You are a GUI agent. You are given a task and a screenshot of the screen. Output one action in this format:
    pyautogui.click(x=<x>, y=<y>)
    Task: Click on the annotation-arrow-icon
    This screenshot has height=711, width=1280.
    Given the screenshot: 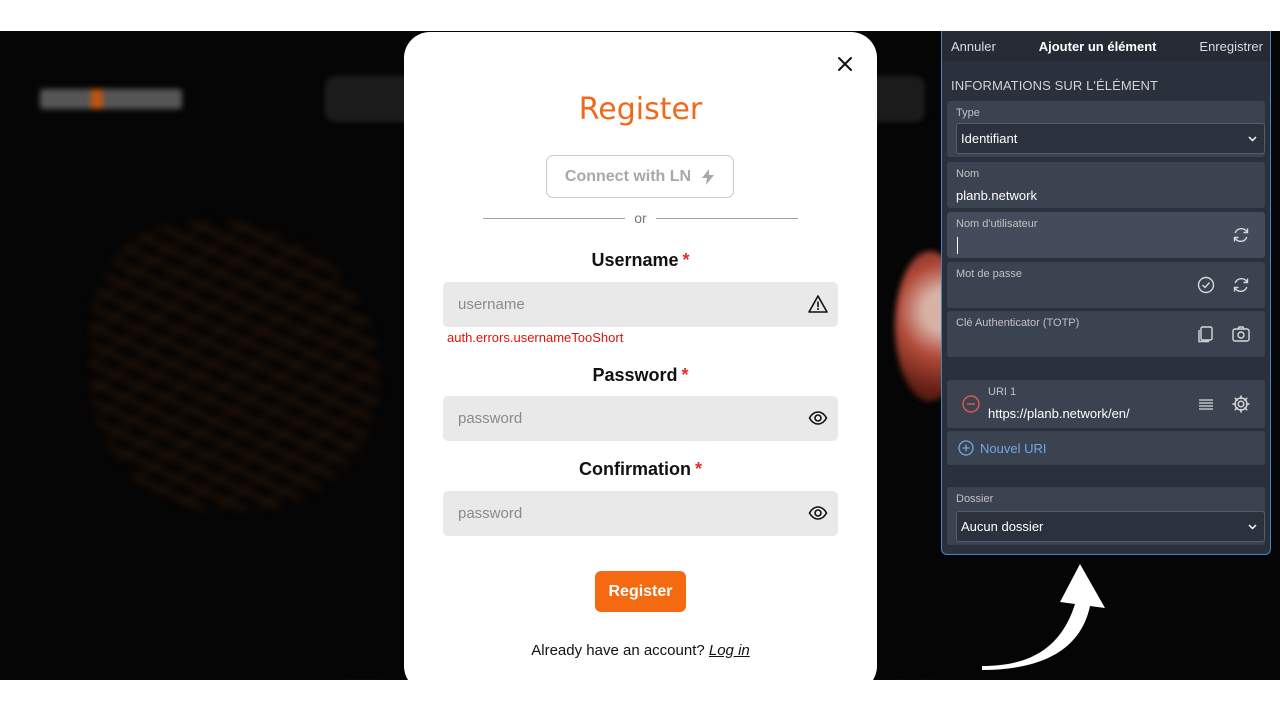 What is the action you would take?
    pyautogui.click(x=1043, y=617)
    